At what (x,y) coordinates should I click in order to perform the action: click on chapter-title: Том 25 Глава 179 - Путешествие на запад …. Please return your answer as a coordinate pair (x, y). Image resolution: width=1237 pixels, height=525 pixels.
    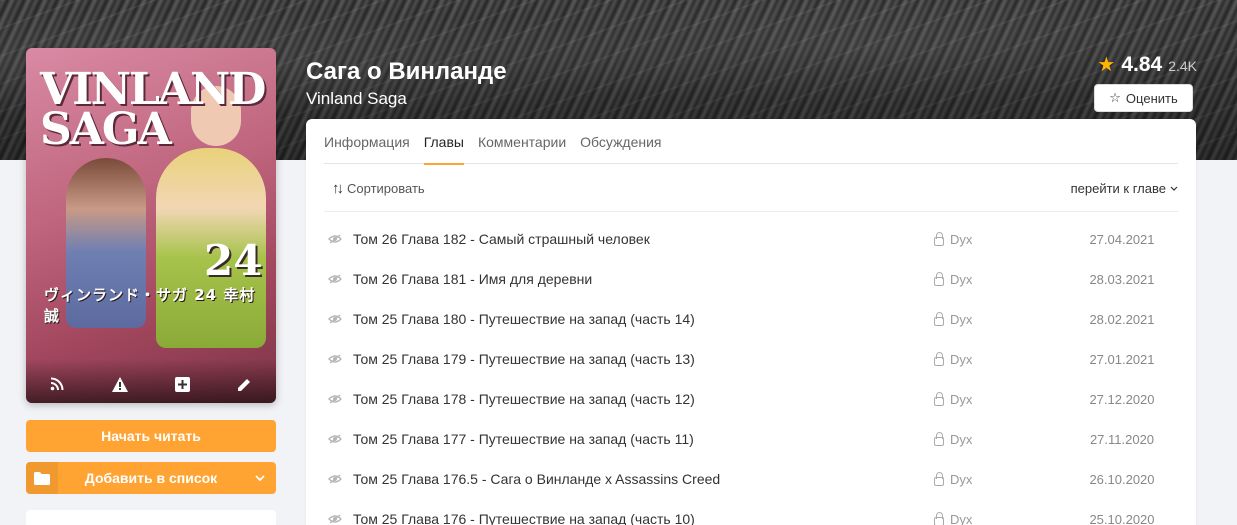
    Looking at the image, I should click on (642, 359).